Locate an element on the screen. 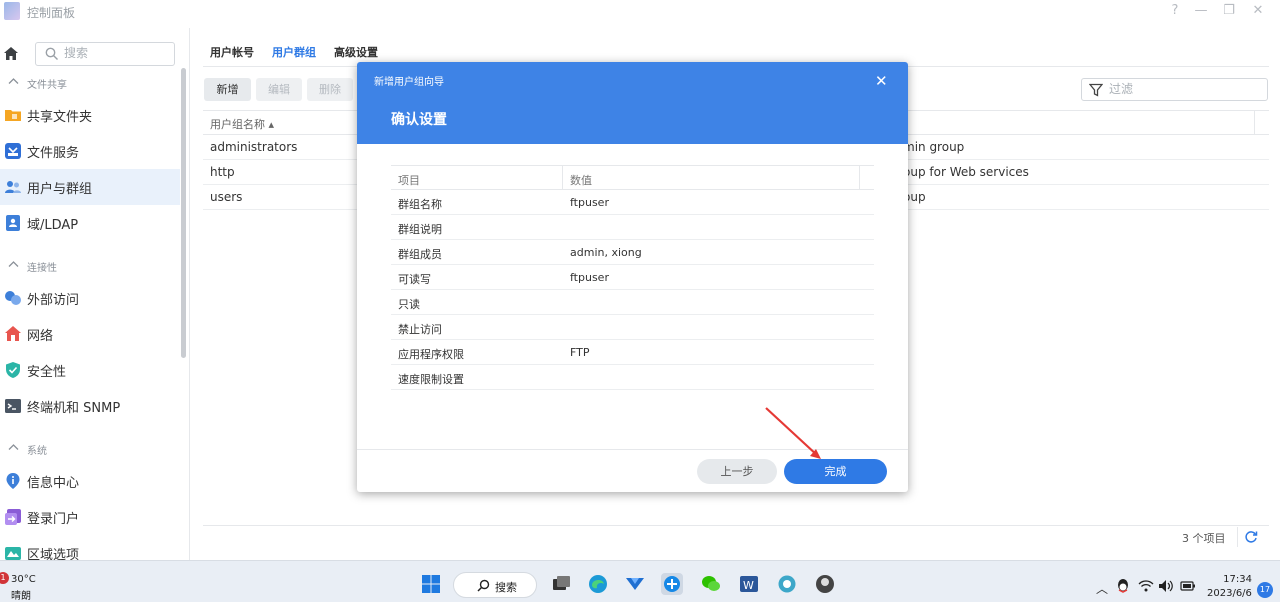  sidebar-item-info-center: 信息中心 is located at coordinates (90, 481).